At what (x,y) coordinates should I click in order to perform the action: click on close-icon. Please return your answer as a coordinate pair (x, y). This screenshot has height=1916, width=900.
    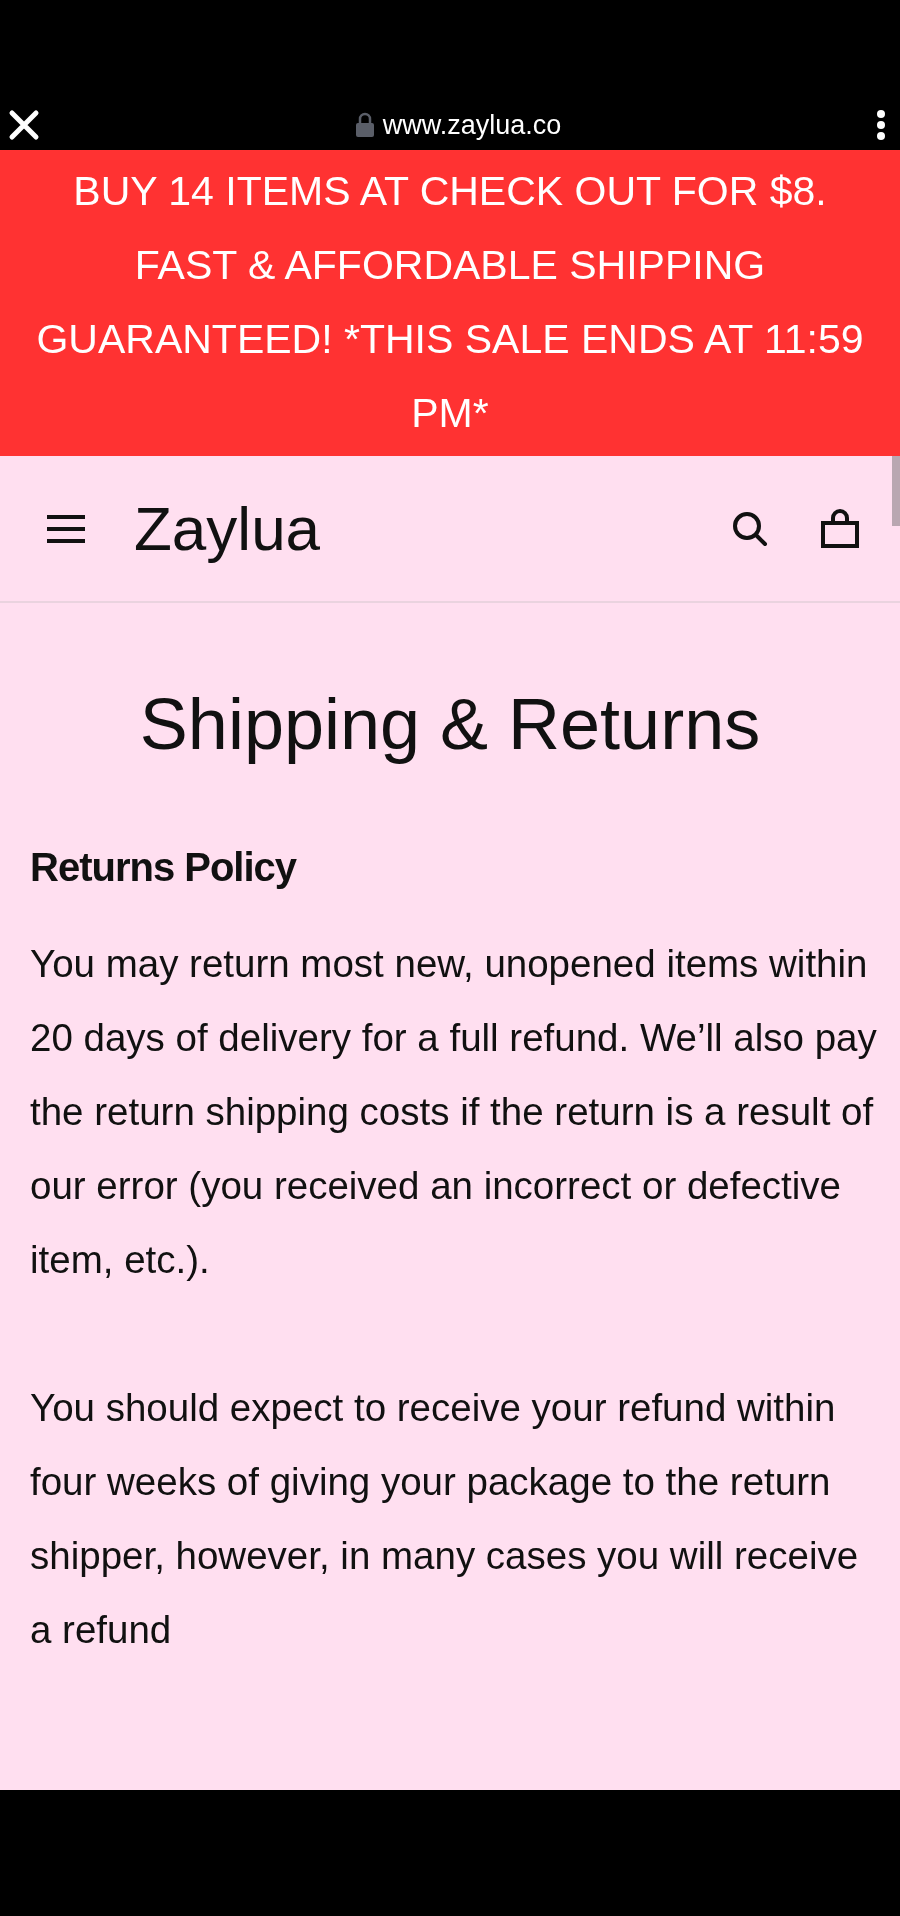
    Looking at the image, I should click on (24, 125).